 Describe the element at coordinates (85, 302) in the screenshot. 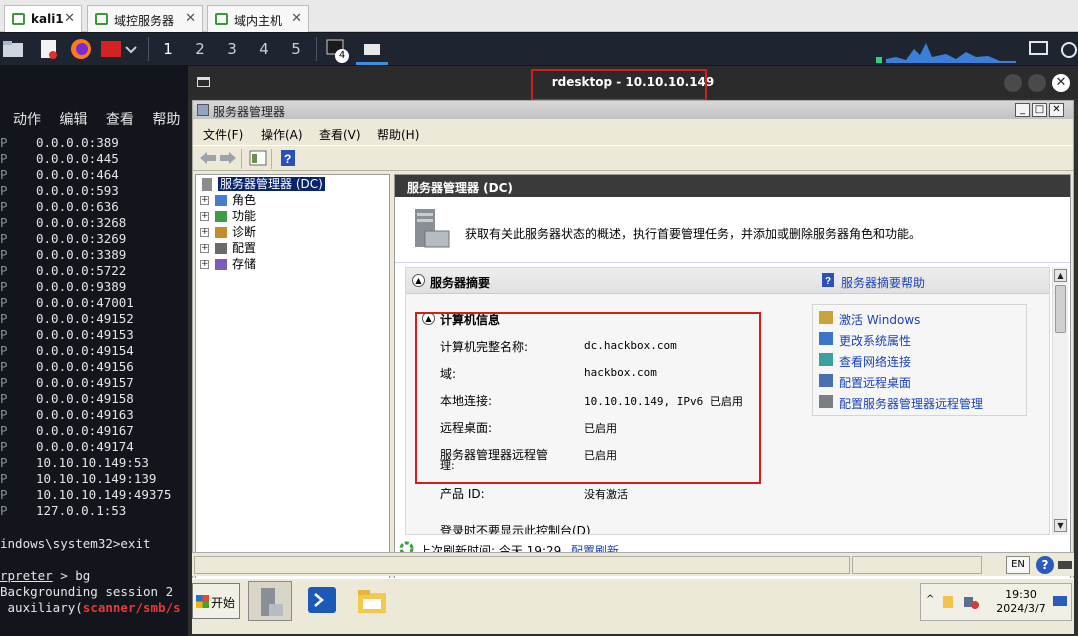

I see `listen-address: 0.0.0.0:47001` at that location.